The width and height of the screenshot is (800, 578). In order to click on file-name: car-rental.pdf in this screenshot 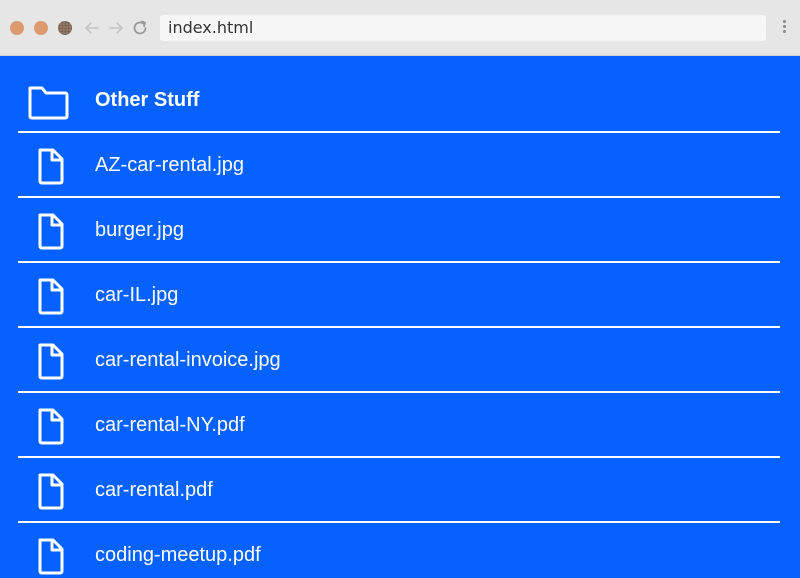, I will do `click(154, 489)`.